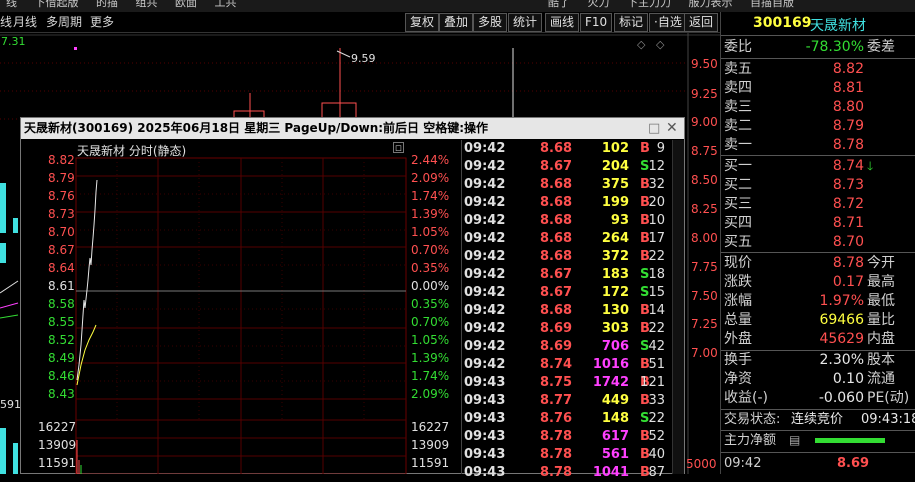  I want to click on self-select-button: ·自选, so click(668, 22).